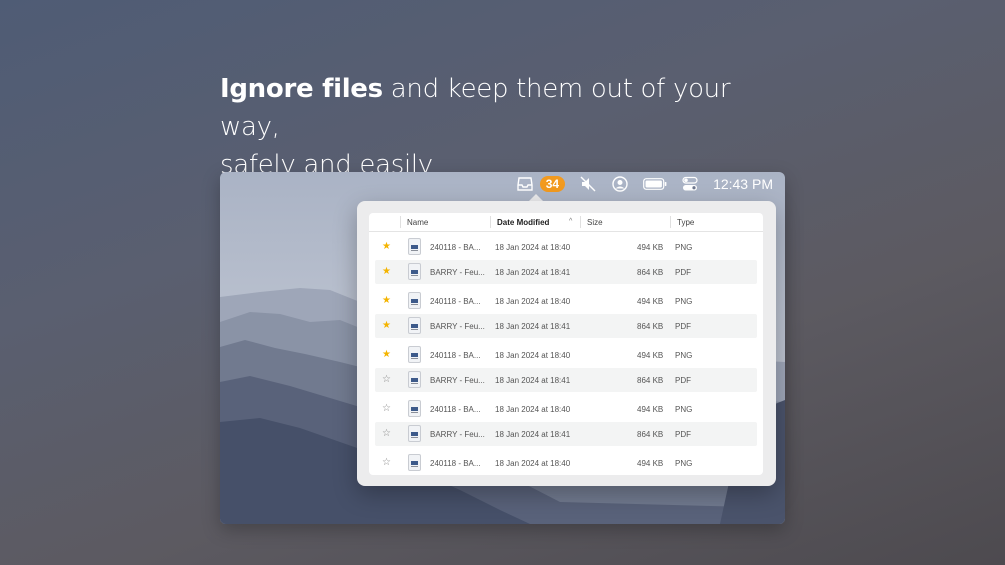 The height and width of the screenshot is (565, 1005). I want to click on menu-bar-clock: 12:43 PM, so click(743, 184).